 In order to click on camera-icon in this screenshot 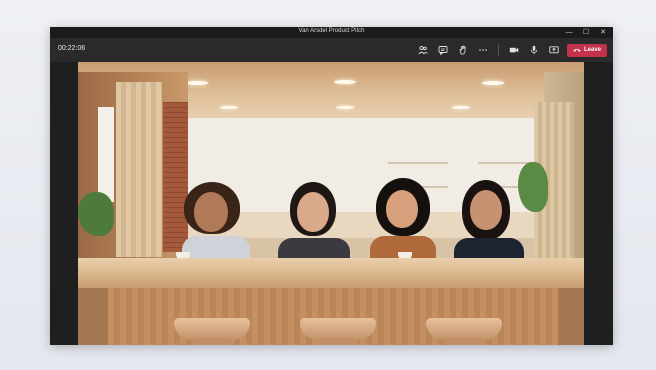, I will do `click(514, 50)`.